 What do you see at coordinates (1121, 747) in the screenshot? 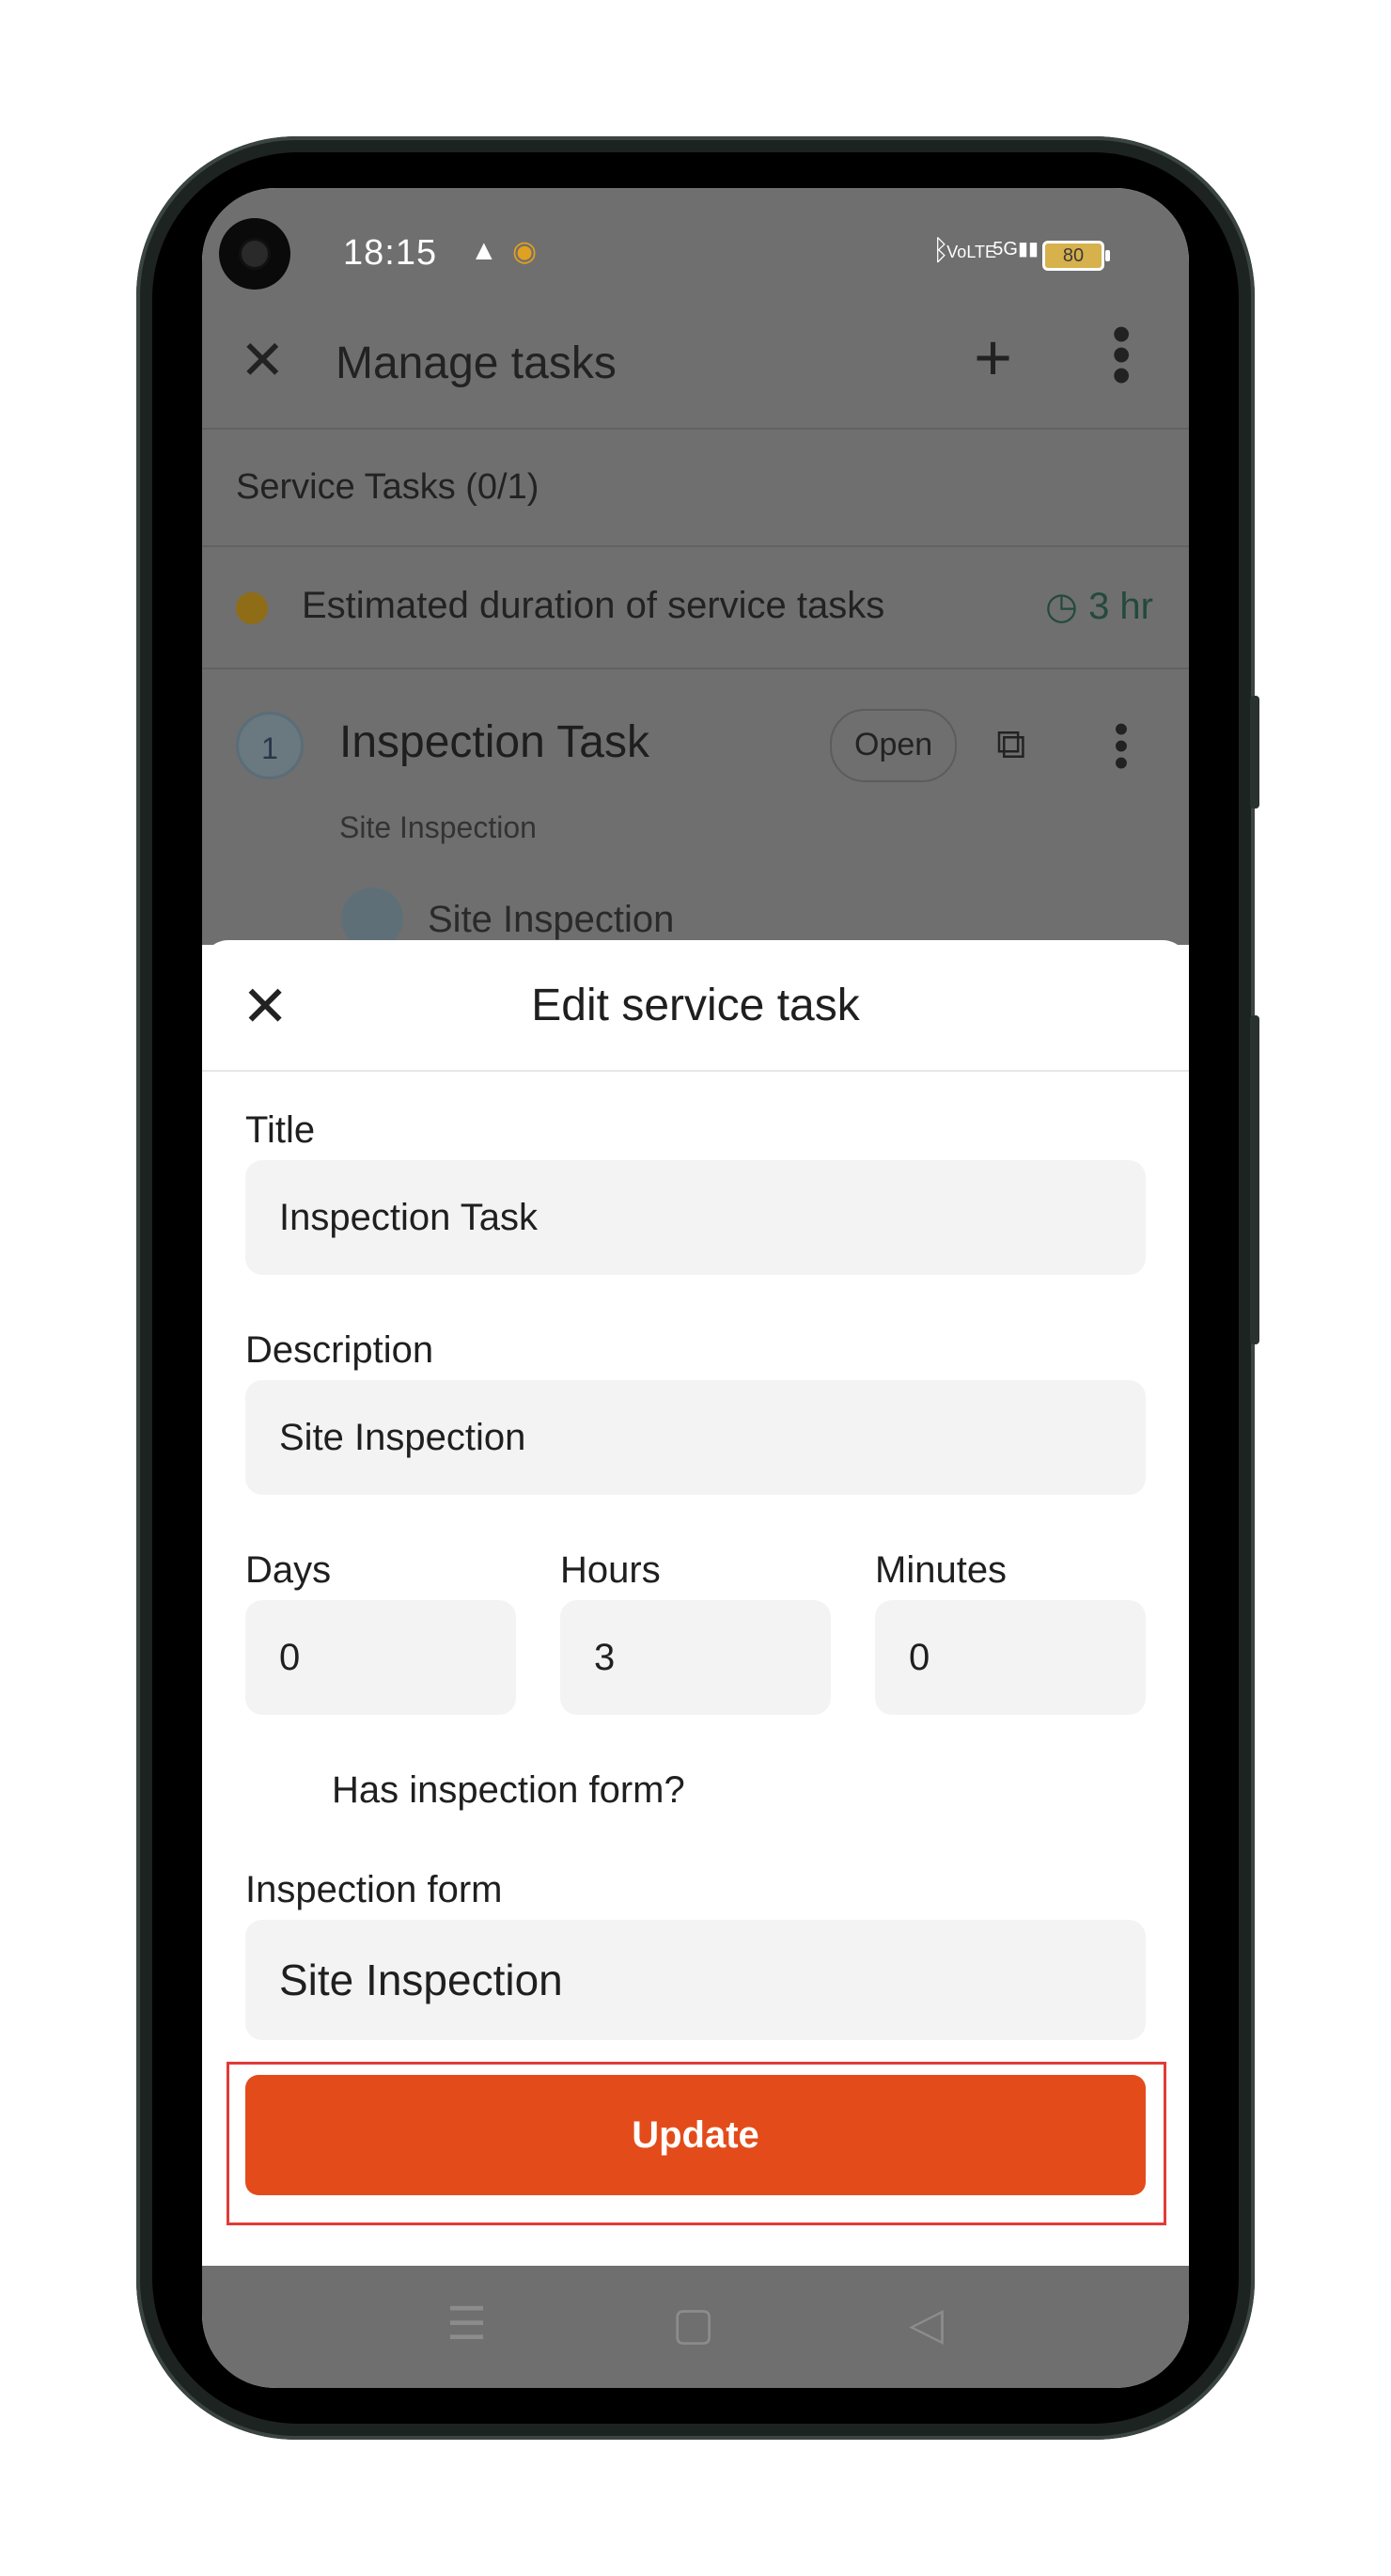
I see `task-more-vert-icon: • • •` at bounding box center [1121, 747].